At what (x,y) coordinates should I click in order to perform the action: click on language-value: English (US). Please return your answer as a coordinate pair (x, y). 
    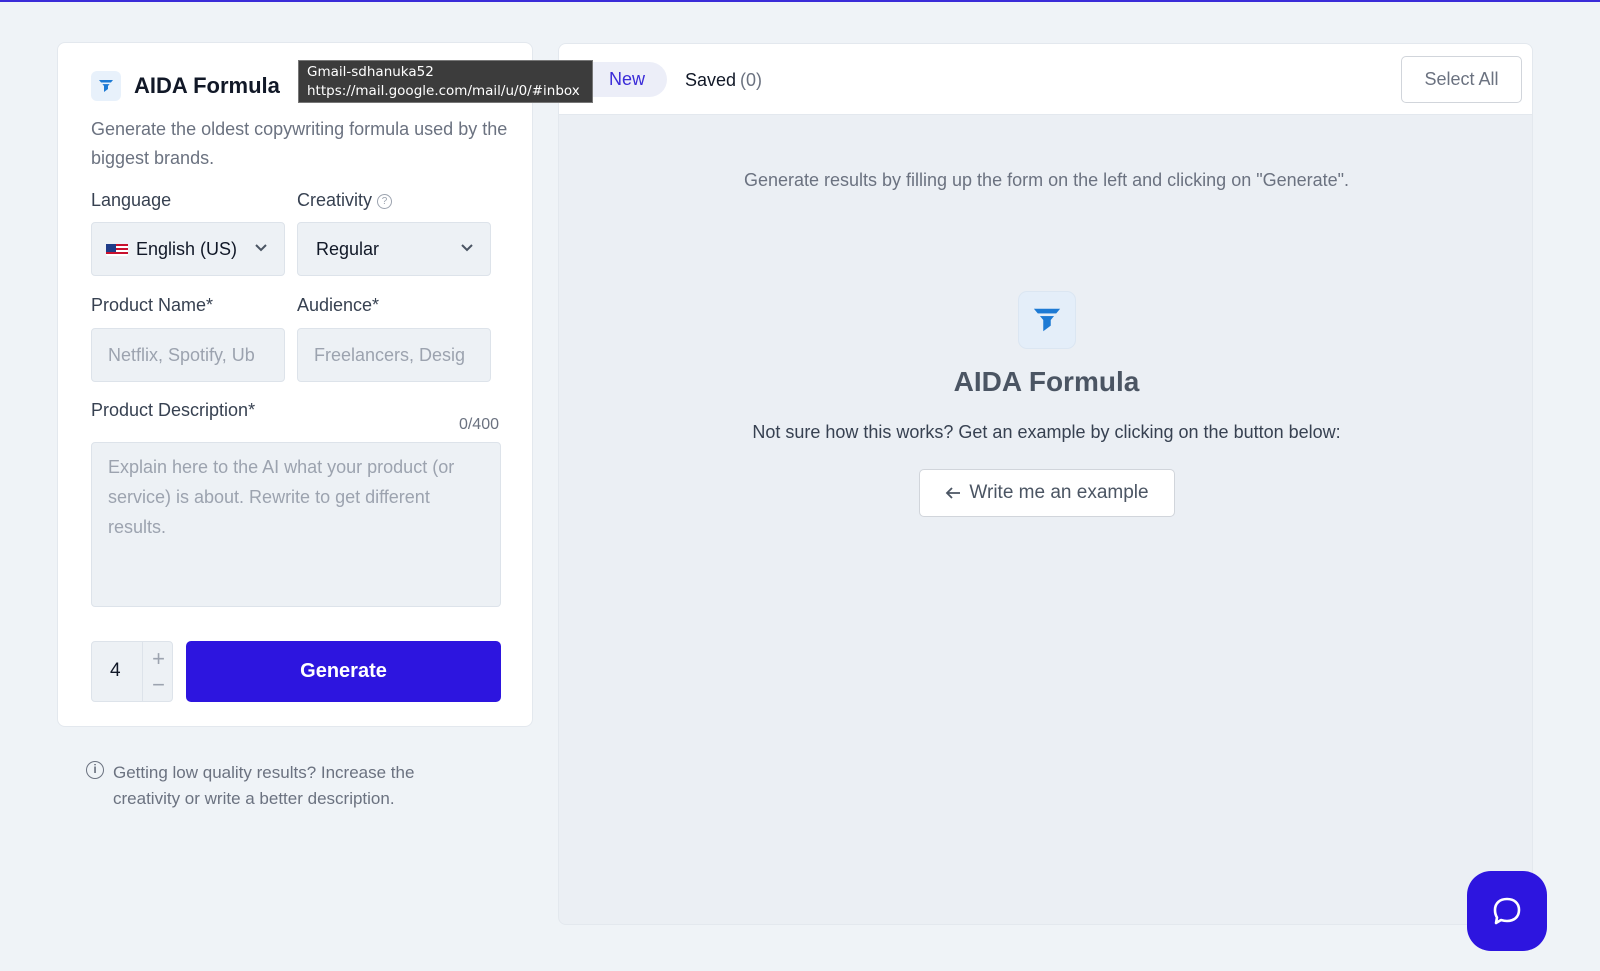
    Looking at the image, I should click on (187, 248).